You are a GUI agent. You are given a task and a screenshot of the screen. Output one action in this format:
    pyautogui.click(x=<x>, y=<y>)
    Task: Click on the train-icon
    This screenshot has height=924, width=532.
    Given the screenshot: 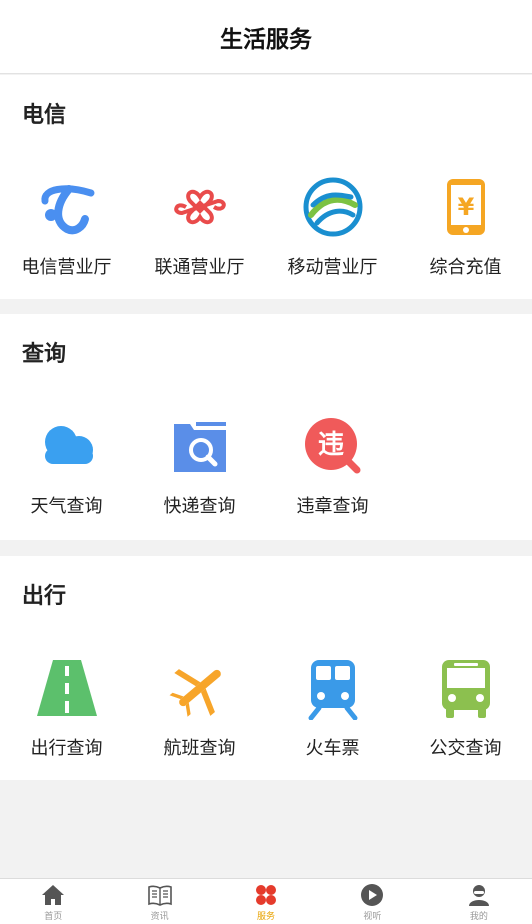 What is the action you would take?
    pyautogui.click(x=333, y=688)
    